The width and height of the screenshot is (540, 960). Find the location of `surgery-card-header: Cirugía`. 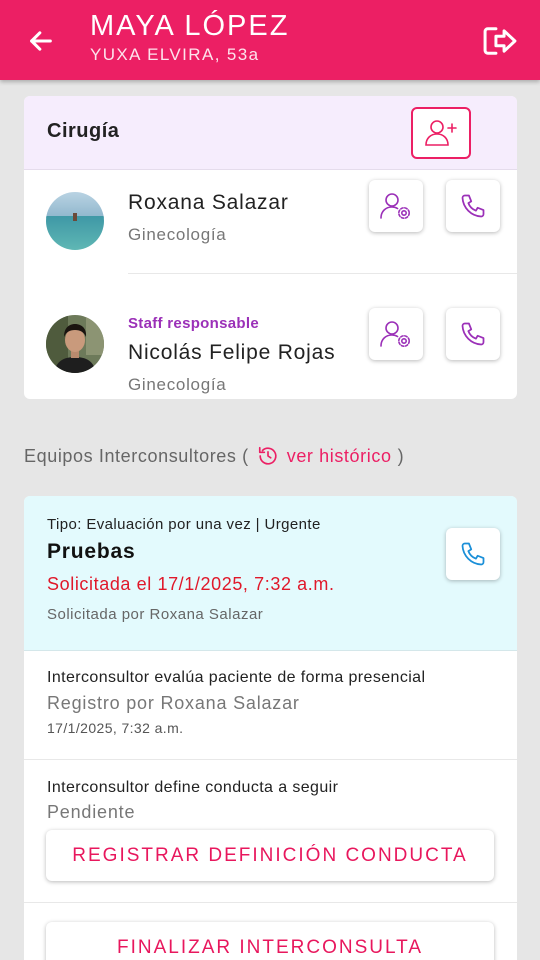

surgery-card-header: Cirugía is located at coordinates (270, 133).